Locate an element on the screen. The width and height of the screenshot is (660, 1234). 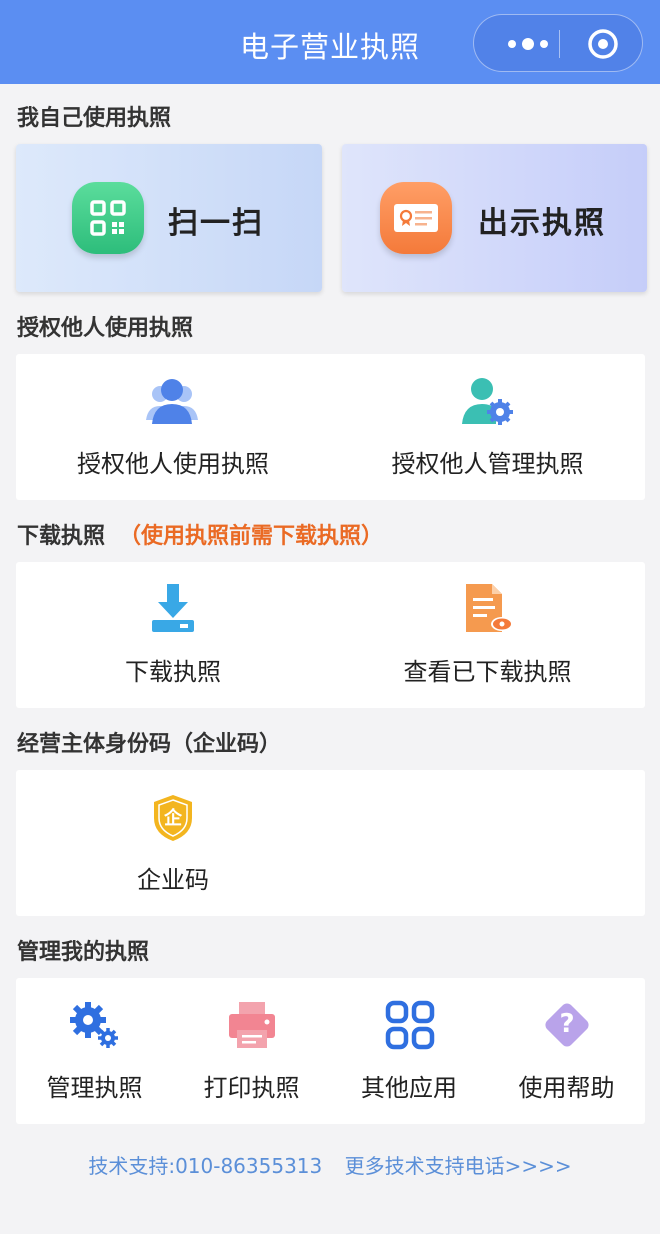
support-footer: 技术支持:010-86355313 更多技术支持电话>>>> is located at coordinates (330, 1164).